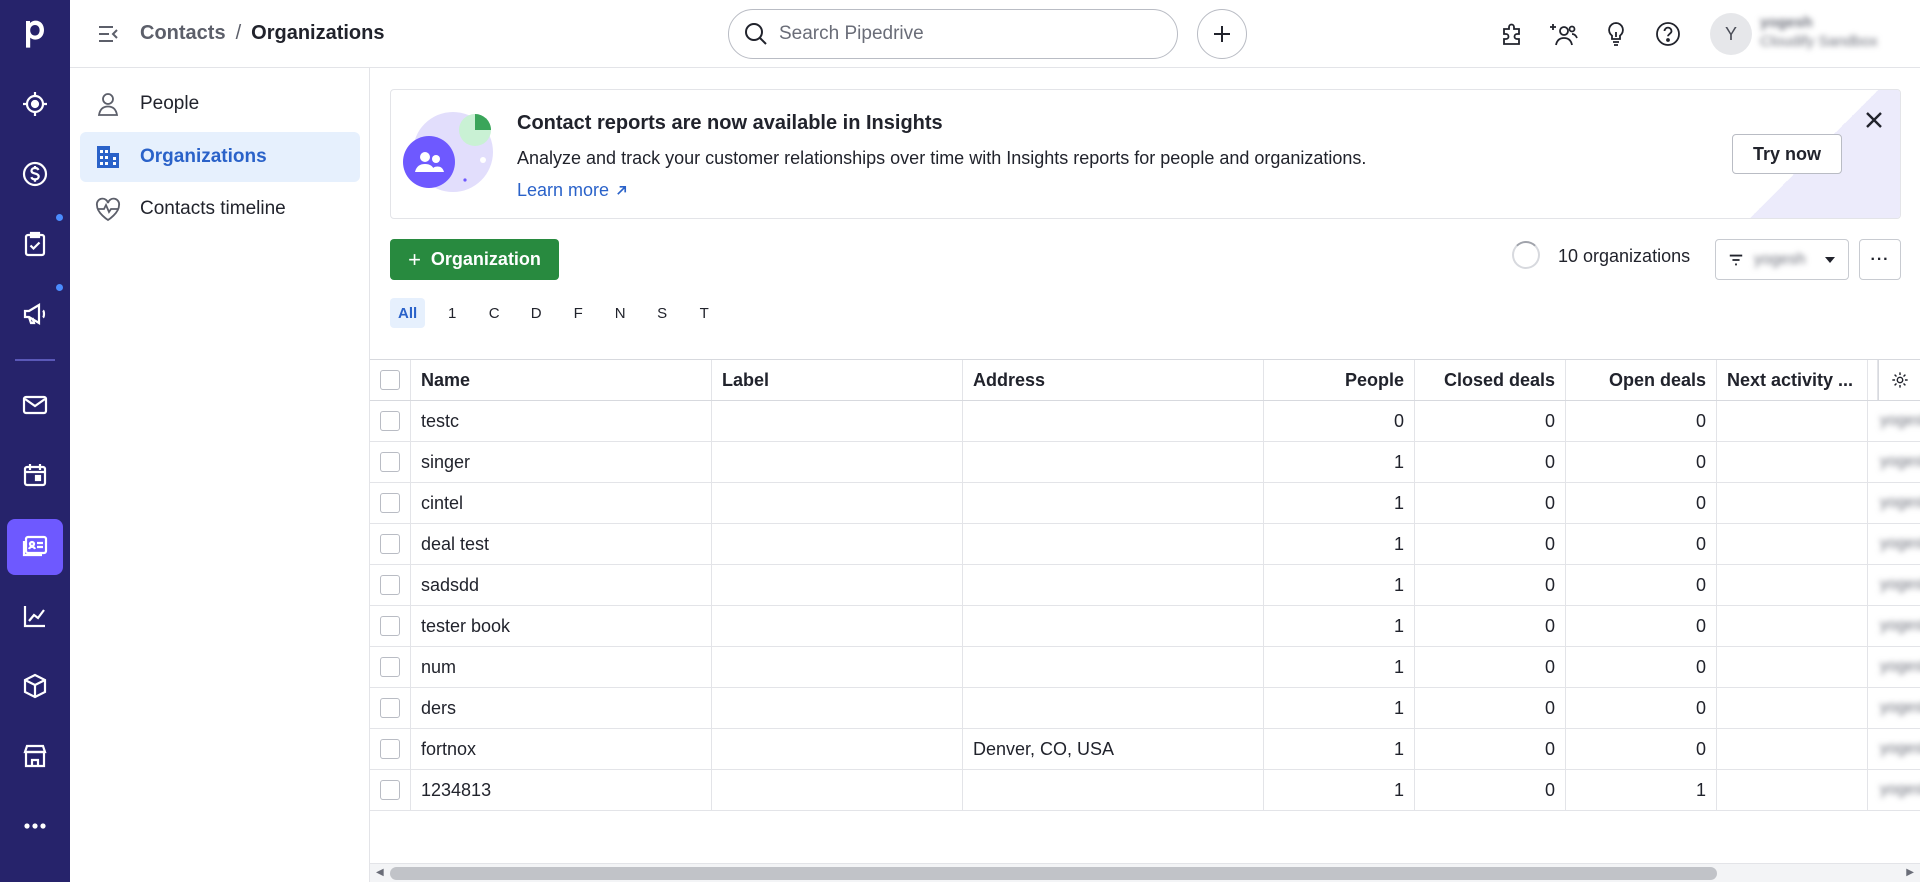  What do you see at coordinates (108, 34) in the screenshot?
I see `collapse-menu-icon` at bounding box center [108, 34].